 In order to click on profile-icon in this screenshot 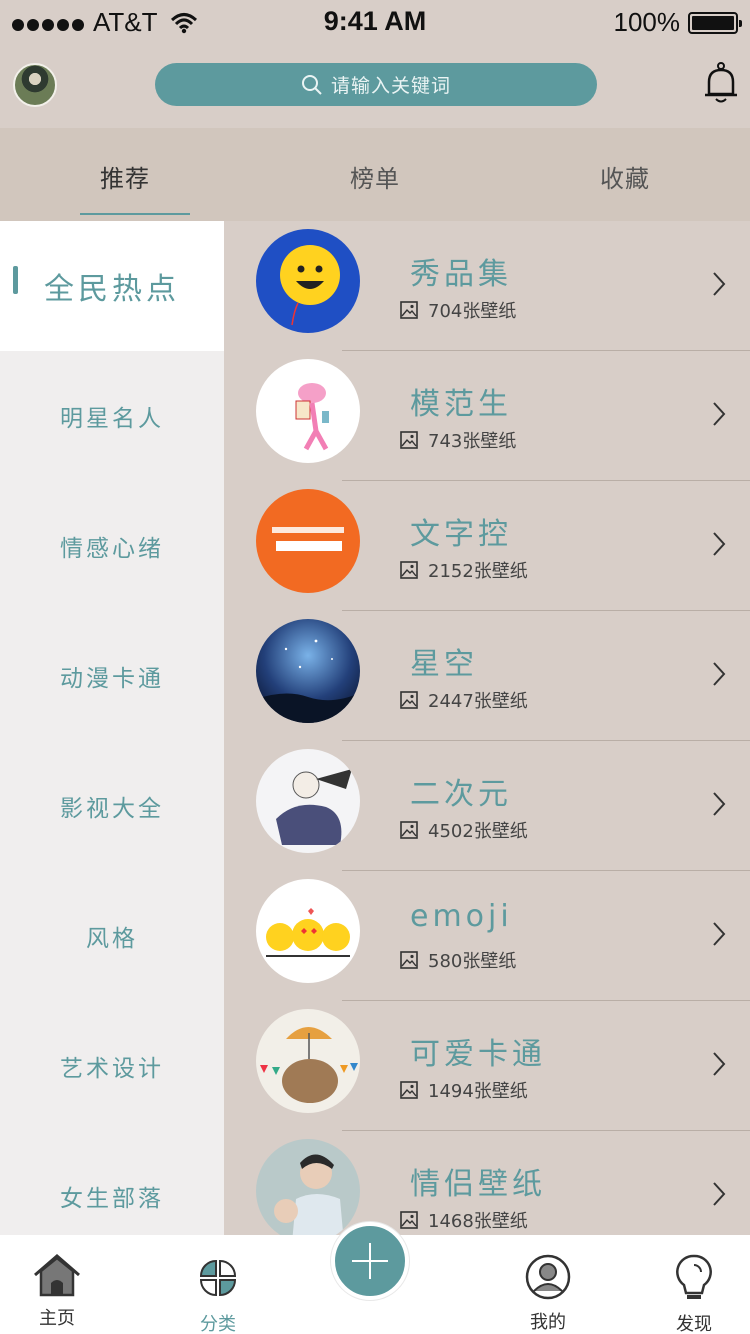, I will do `click(548, 1277)`.